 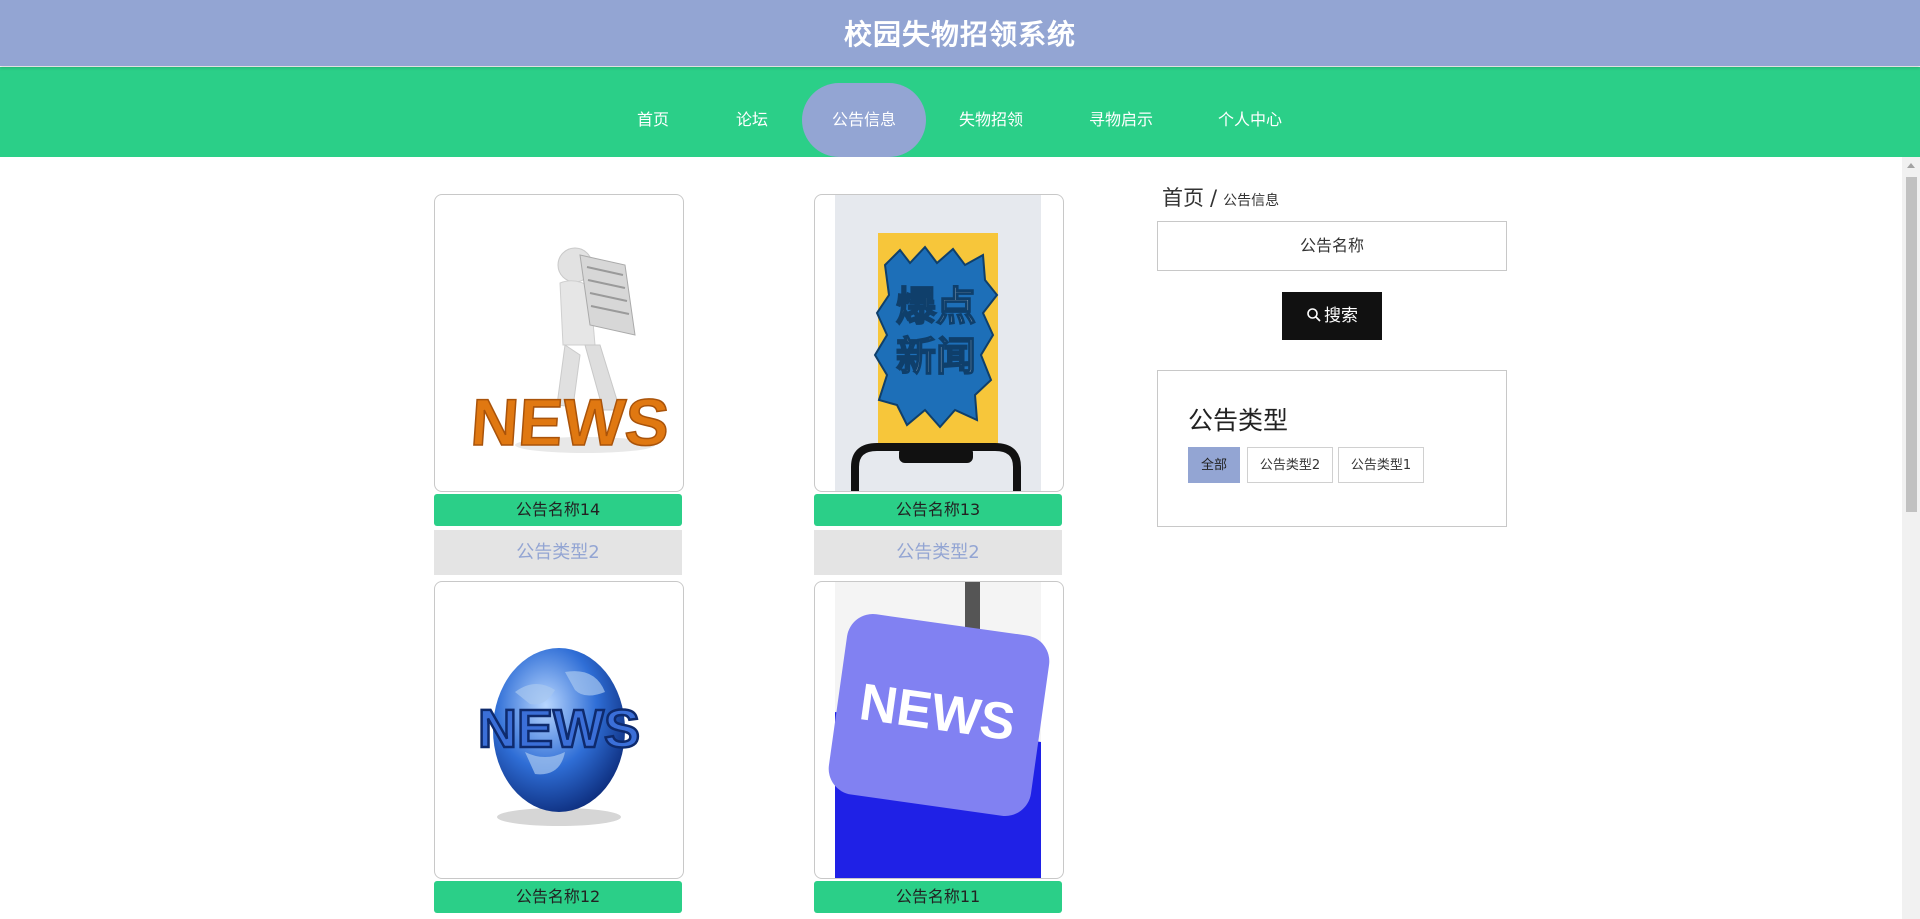 I want to click on main-nav: 首页 论坛 公告信息 失物招领 寻物启示 个人中心, so click(x=960, y=112).